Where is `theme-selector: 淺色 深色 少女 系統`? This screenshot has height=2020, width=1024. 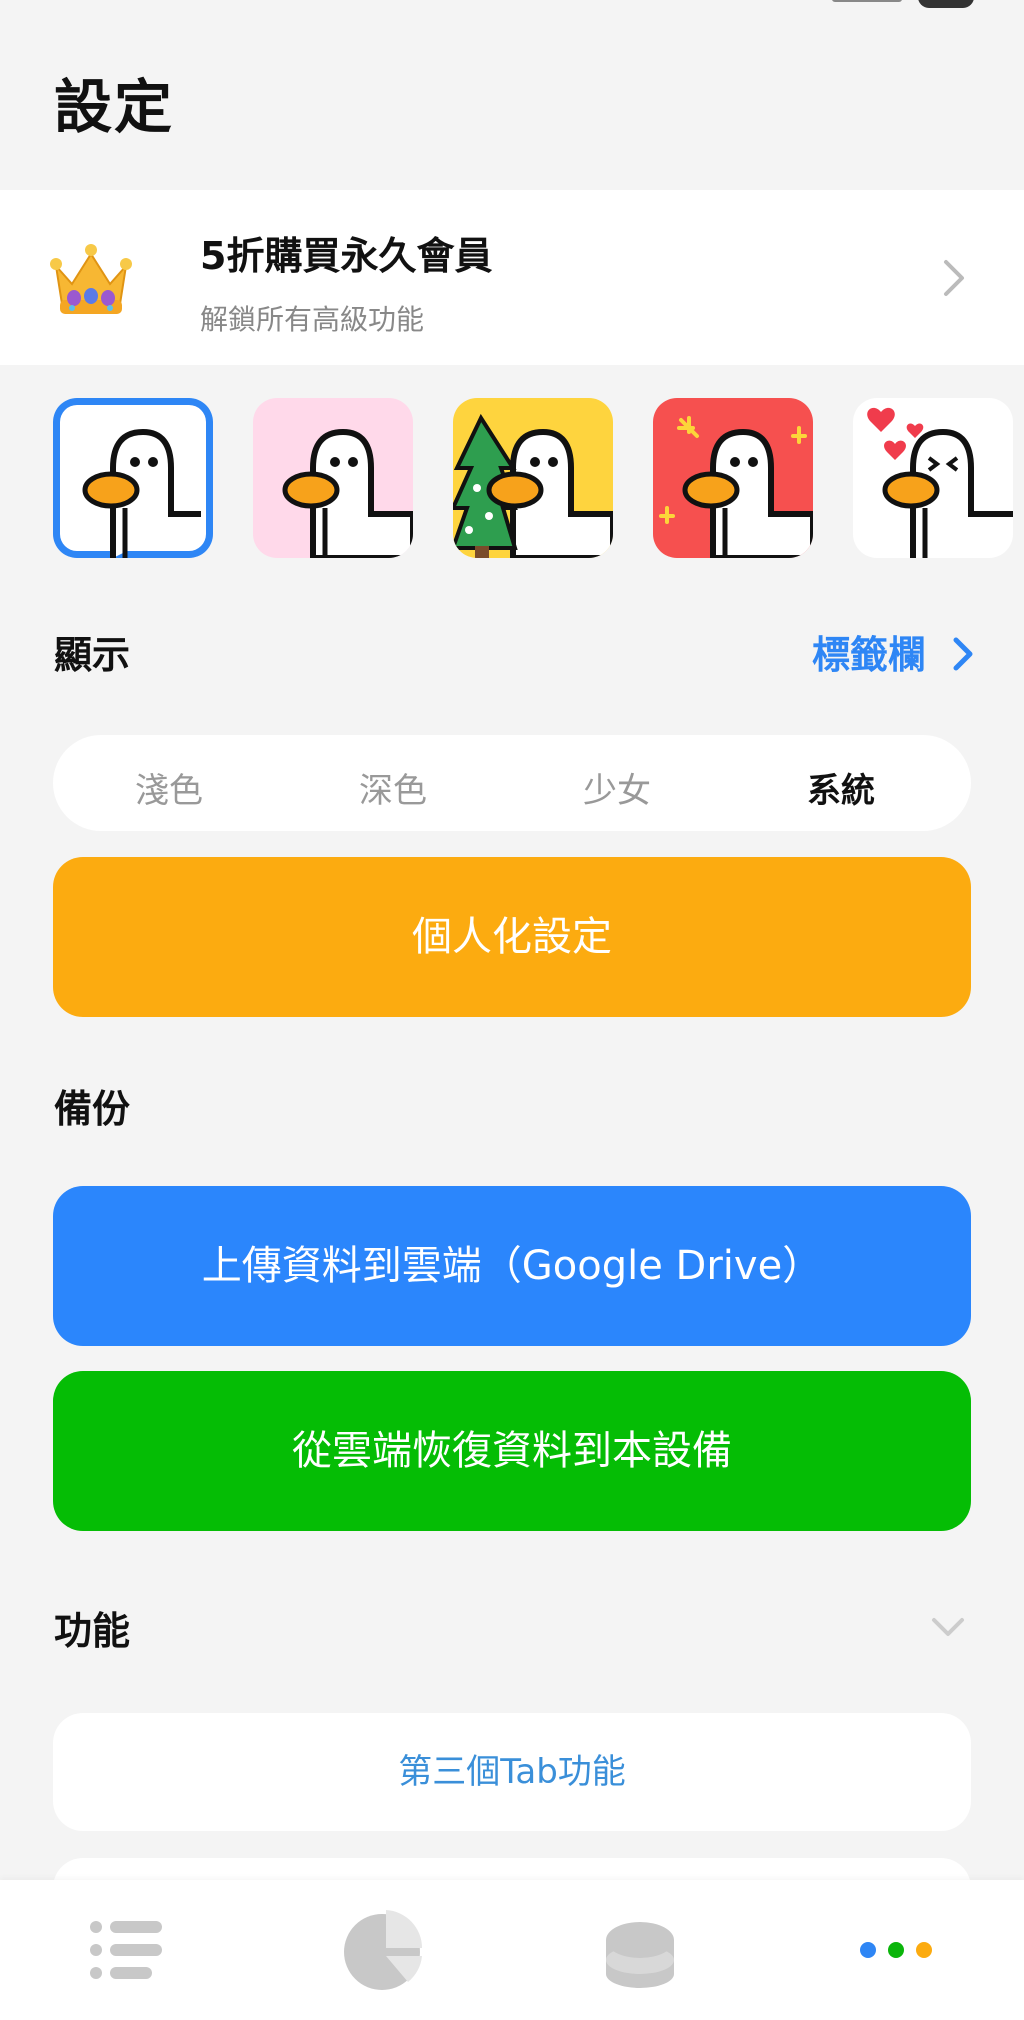
theme-selector: 淺色 深色 少女 系統 is located at coordinates (512, 783).